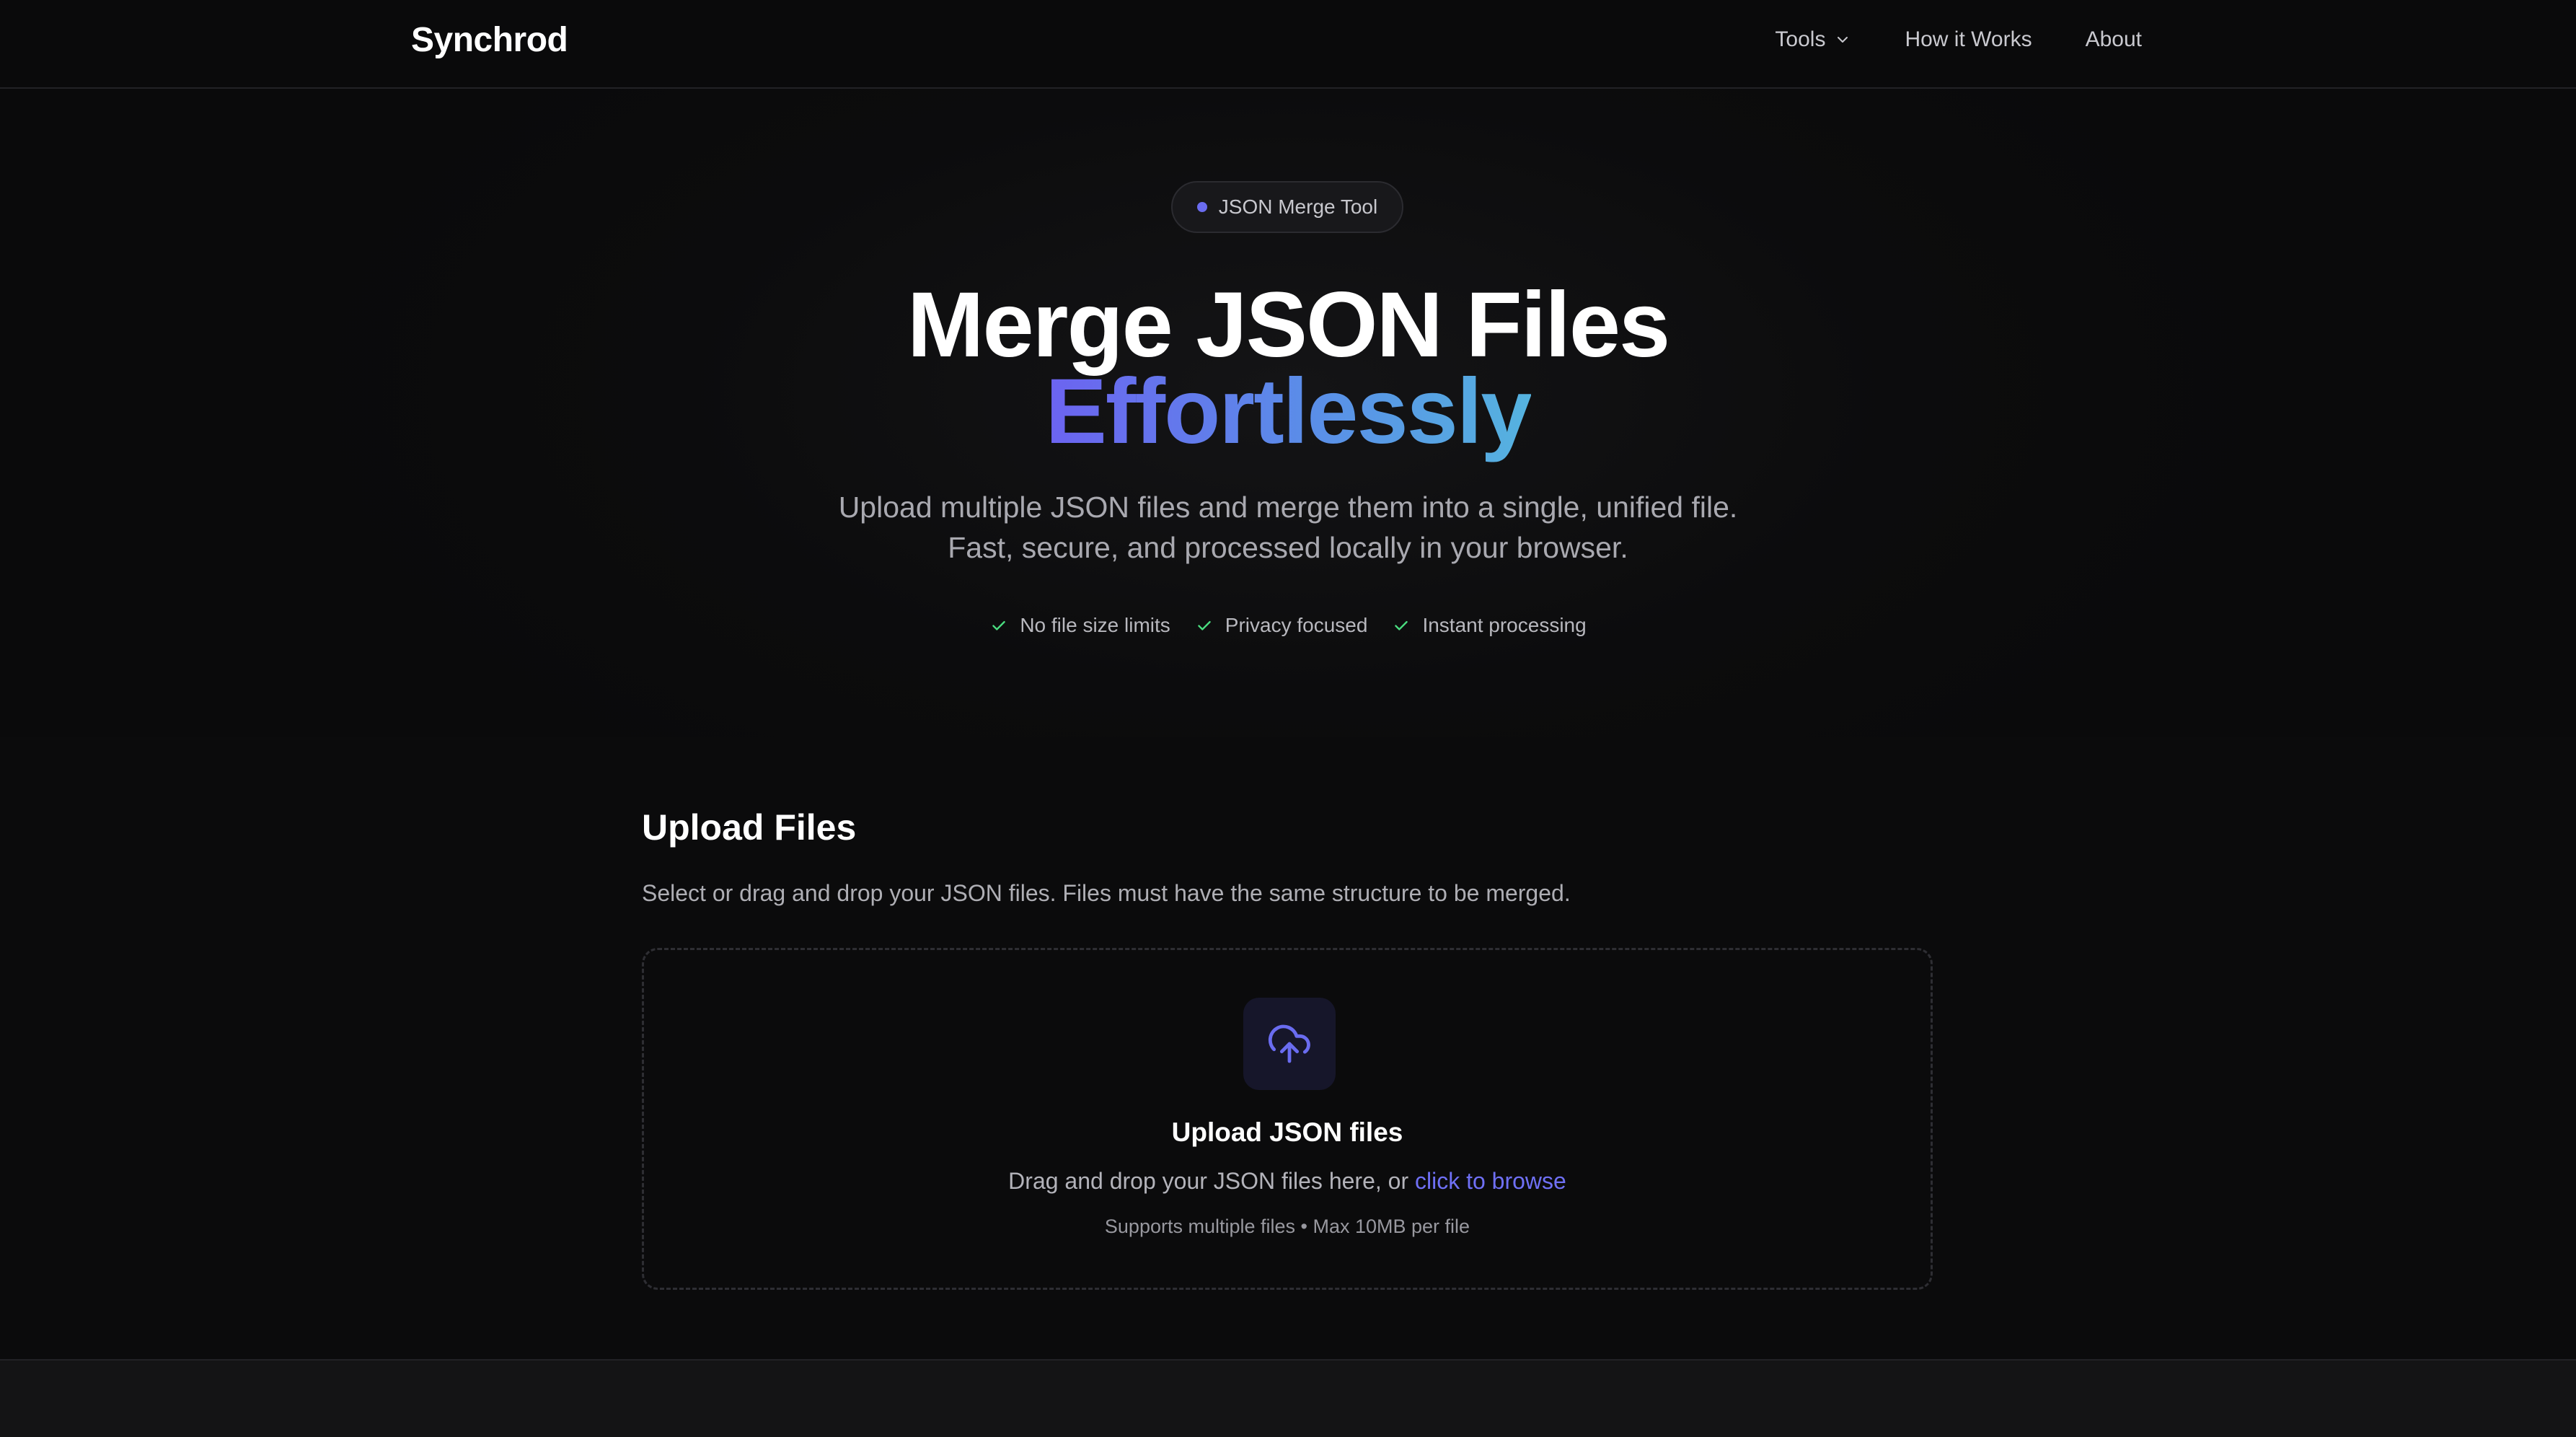 The image size is (2576, 1437). I want to click on nav-tools-dropdown: Tools, so click(1813, 39).